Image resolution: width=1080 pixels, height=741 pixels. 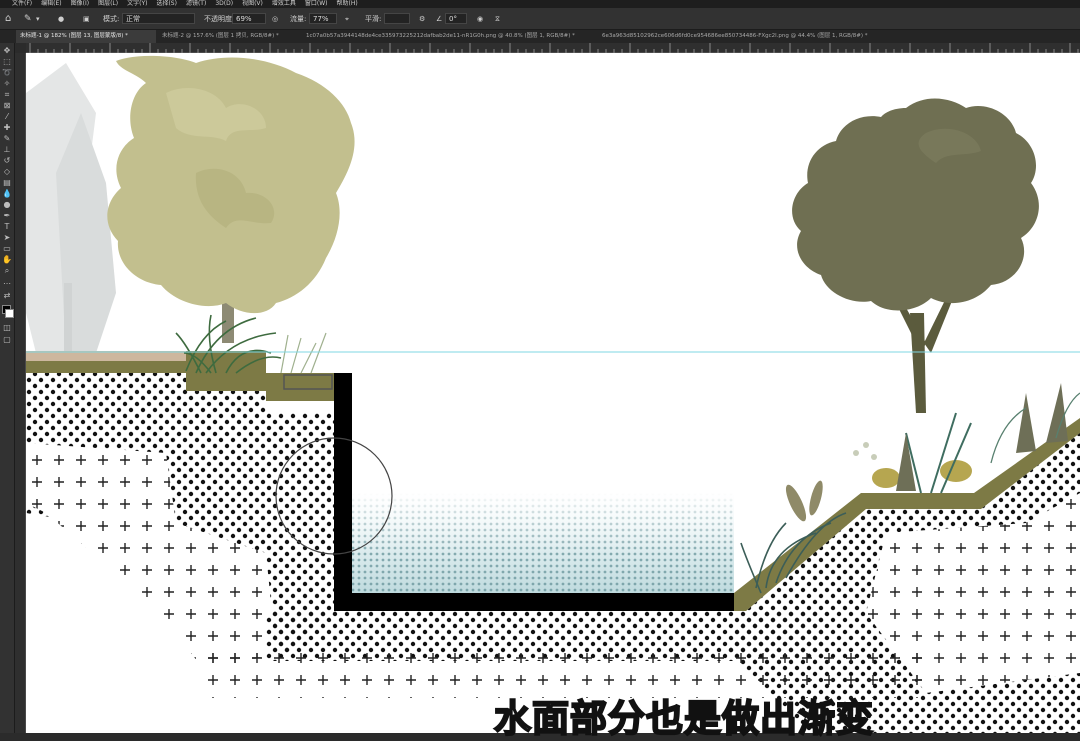 What do you see at coordinates (7, 340) in the screenshot?
I see `screen-mode-icon: ▢` at bounding box center [7, 340].